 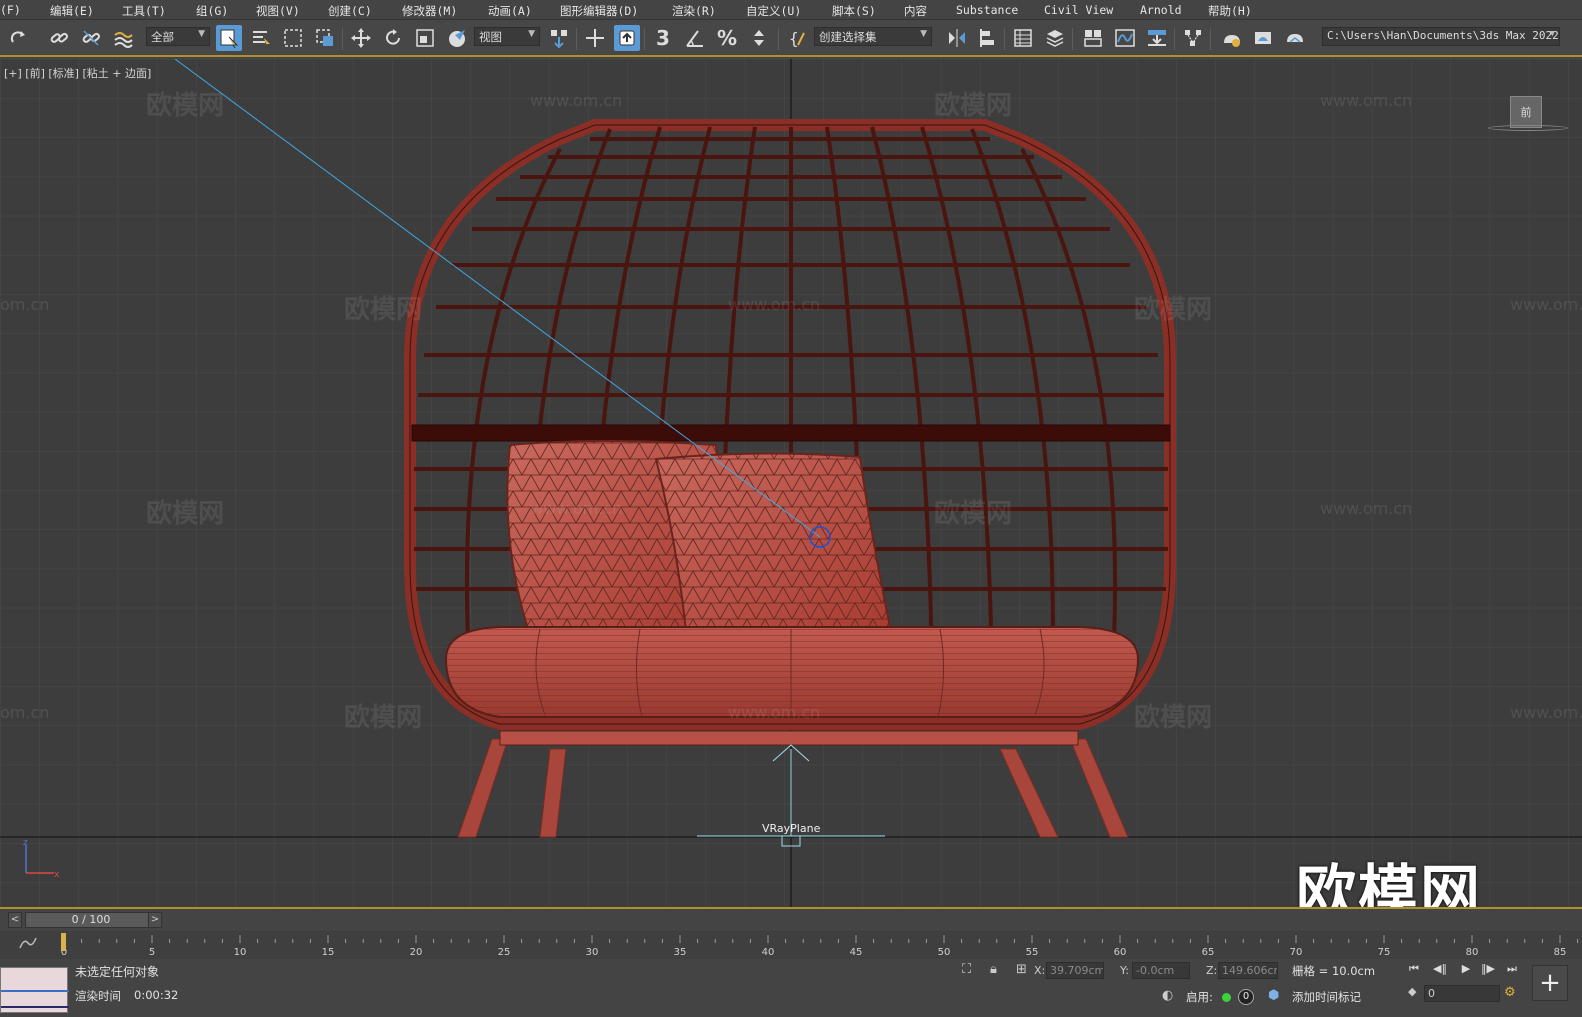 I want to click on curve-editor-icon, so click(x=1125, y=38).